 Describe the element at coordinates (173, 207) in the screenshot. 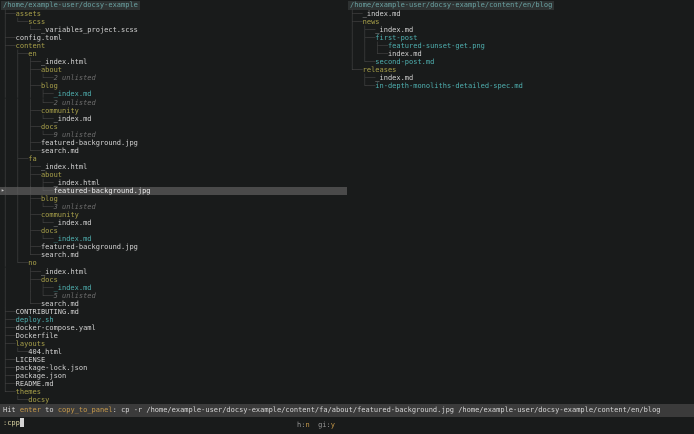

I see `tree-line: │ │ │ └──3 unlisted` at that location.